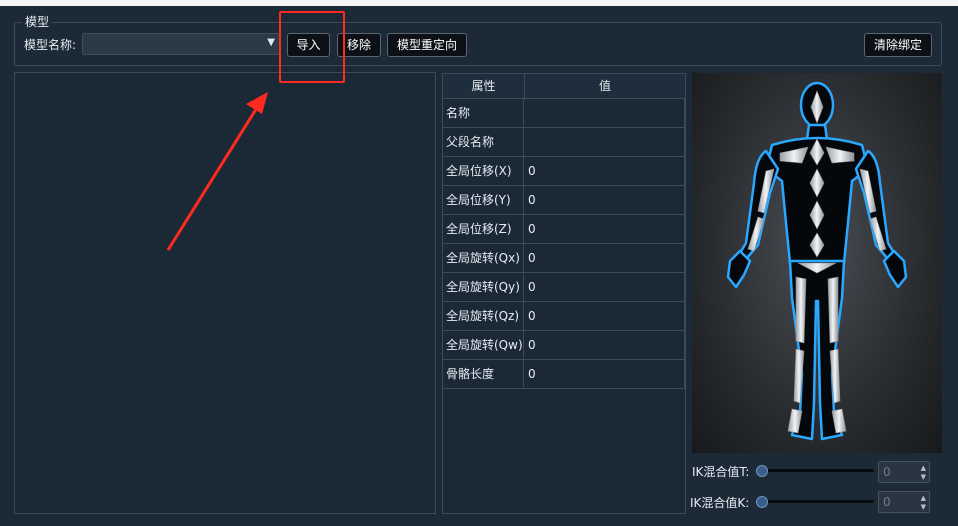 This screenshot has width=958, height=526. I want to click on clear-binding-button: 清除绑定, so click(898, 45).